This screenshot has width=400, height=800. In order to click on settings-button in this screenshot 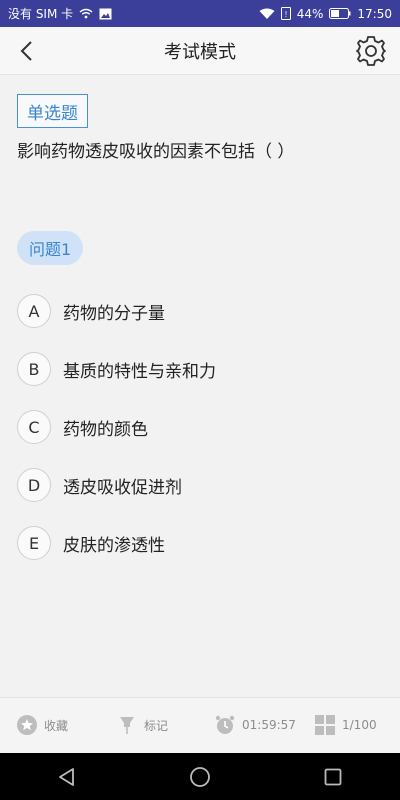, I will do `click(371, 51)`.